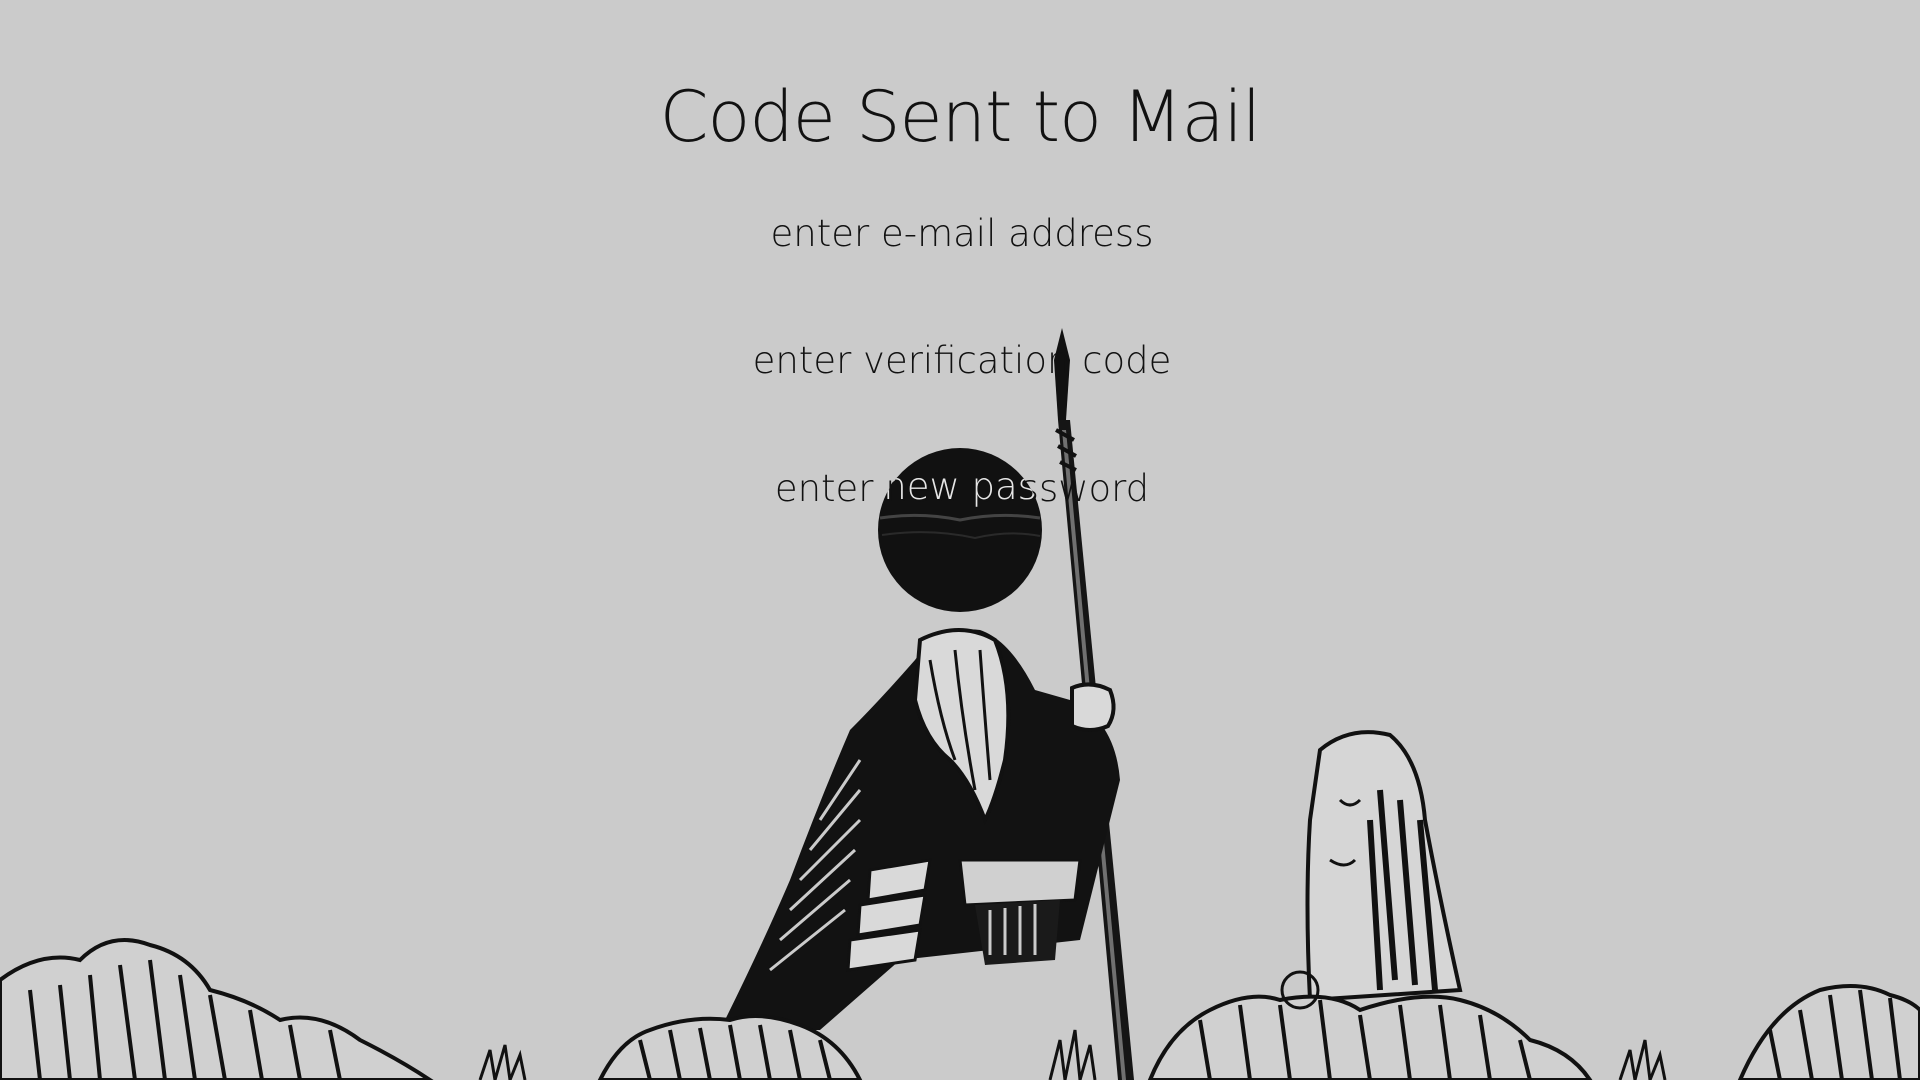  I want to click on verification-code-field, so click(962, 360).